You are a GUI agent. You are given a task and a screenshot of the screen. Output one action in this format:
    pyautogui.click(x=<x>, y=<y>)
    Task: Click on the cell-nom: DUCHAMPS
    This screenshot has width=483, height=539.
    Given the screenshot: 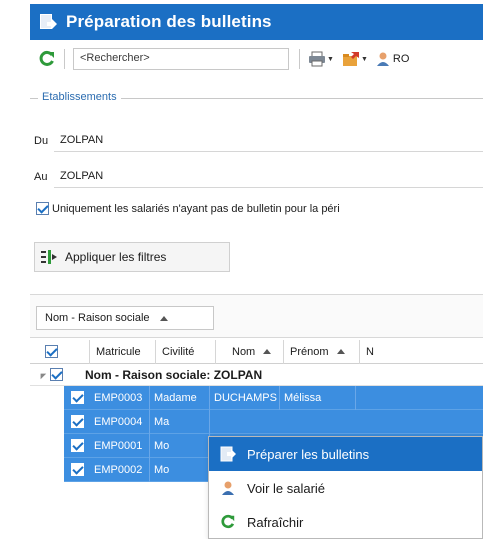 What is the action you would take?
    pyautogui.click(x=245, y=397)
    